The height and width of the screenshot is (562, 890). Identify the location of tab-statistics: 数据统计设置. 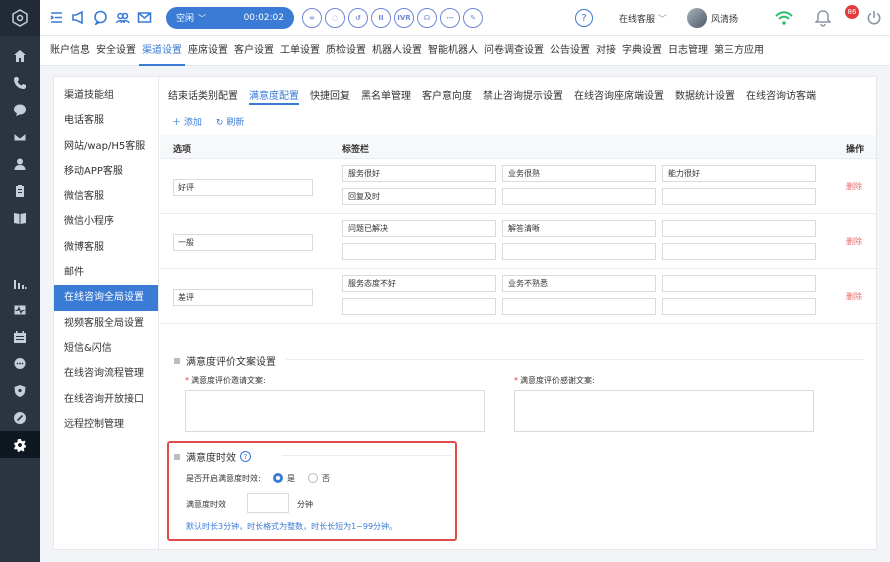
(705, 96).